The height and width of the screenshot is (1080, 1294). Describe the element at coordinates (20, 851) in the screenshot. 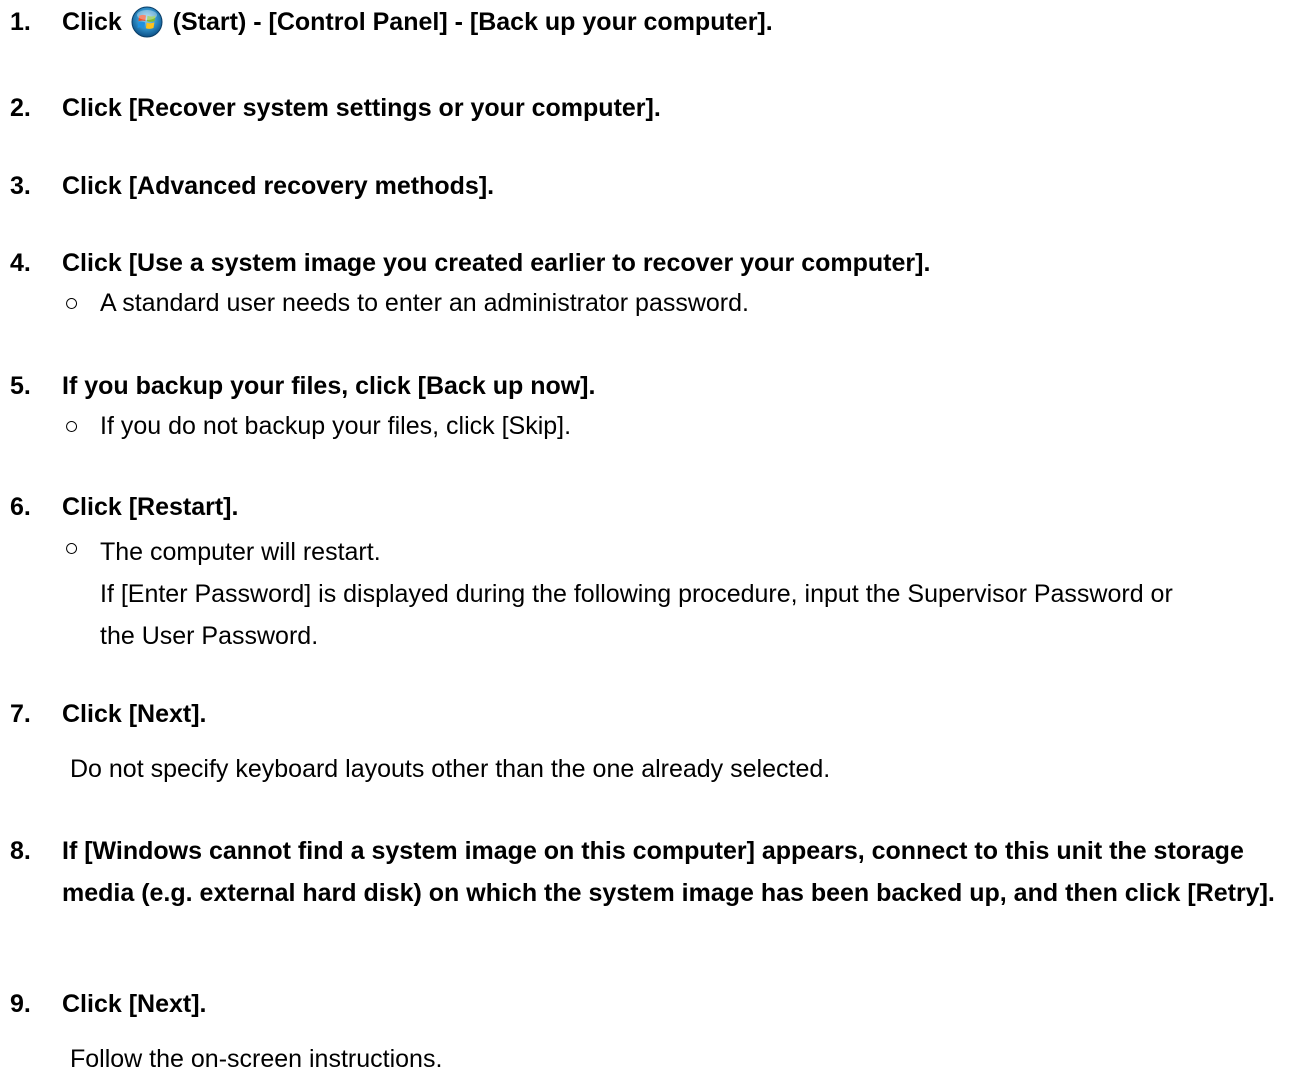

I see `step-number: 8.` at that location.